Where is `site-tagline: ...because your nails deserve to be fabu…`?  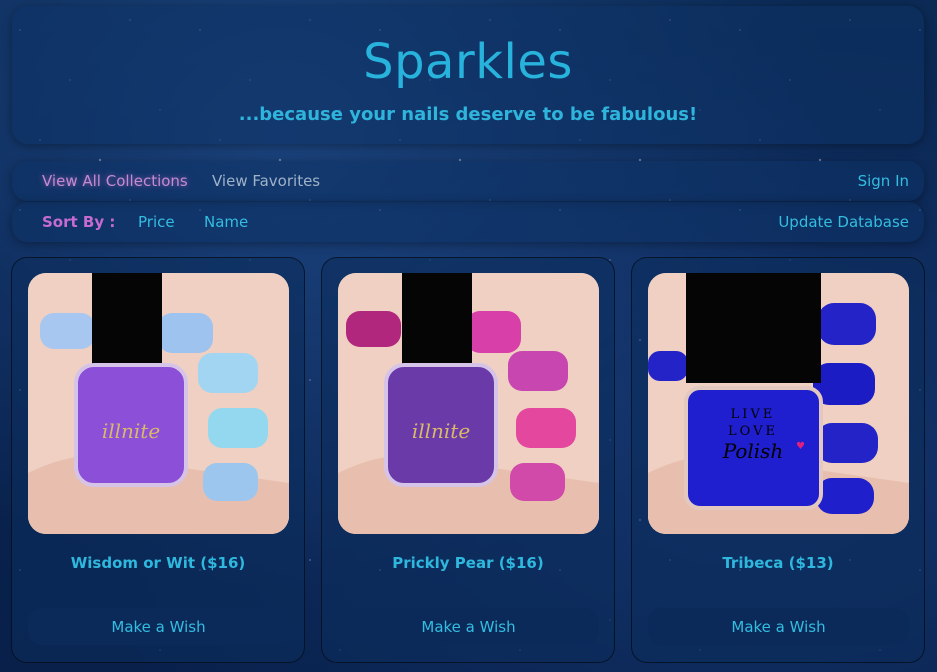 site-tagline: ...because your nails deserve to be fabu… is located at coordinates (468, 114).